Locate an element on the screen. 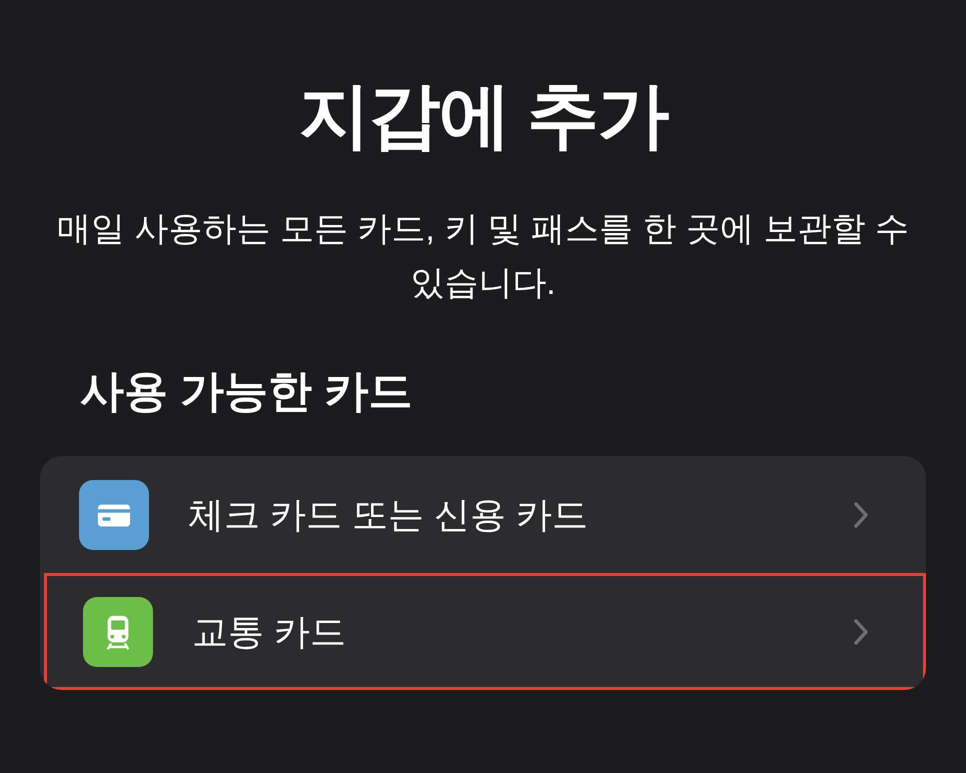  list-row: 체크 카드 또는 신용 카드 is located at coordinates (483, 514).